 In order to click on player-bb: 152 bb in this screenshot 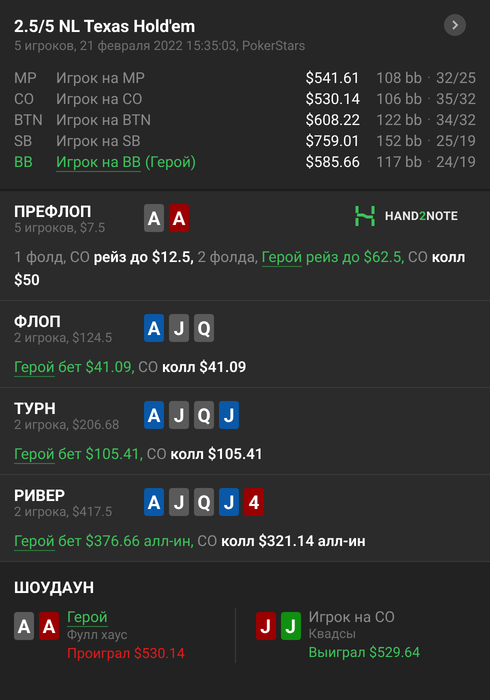, I will do `click(398, 141)`.